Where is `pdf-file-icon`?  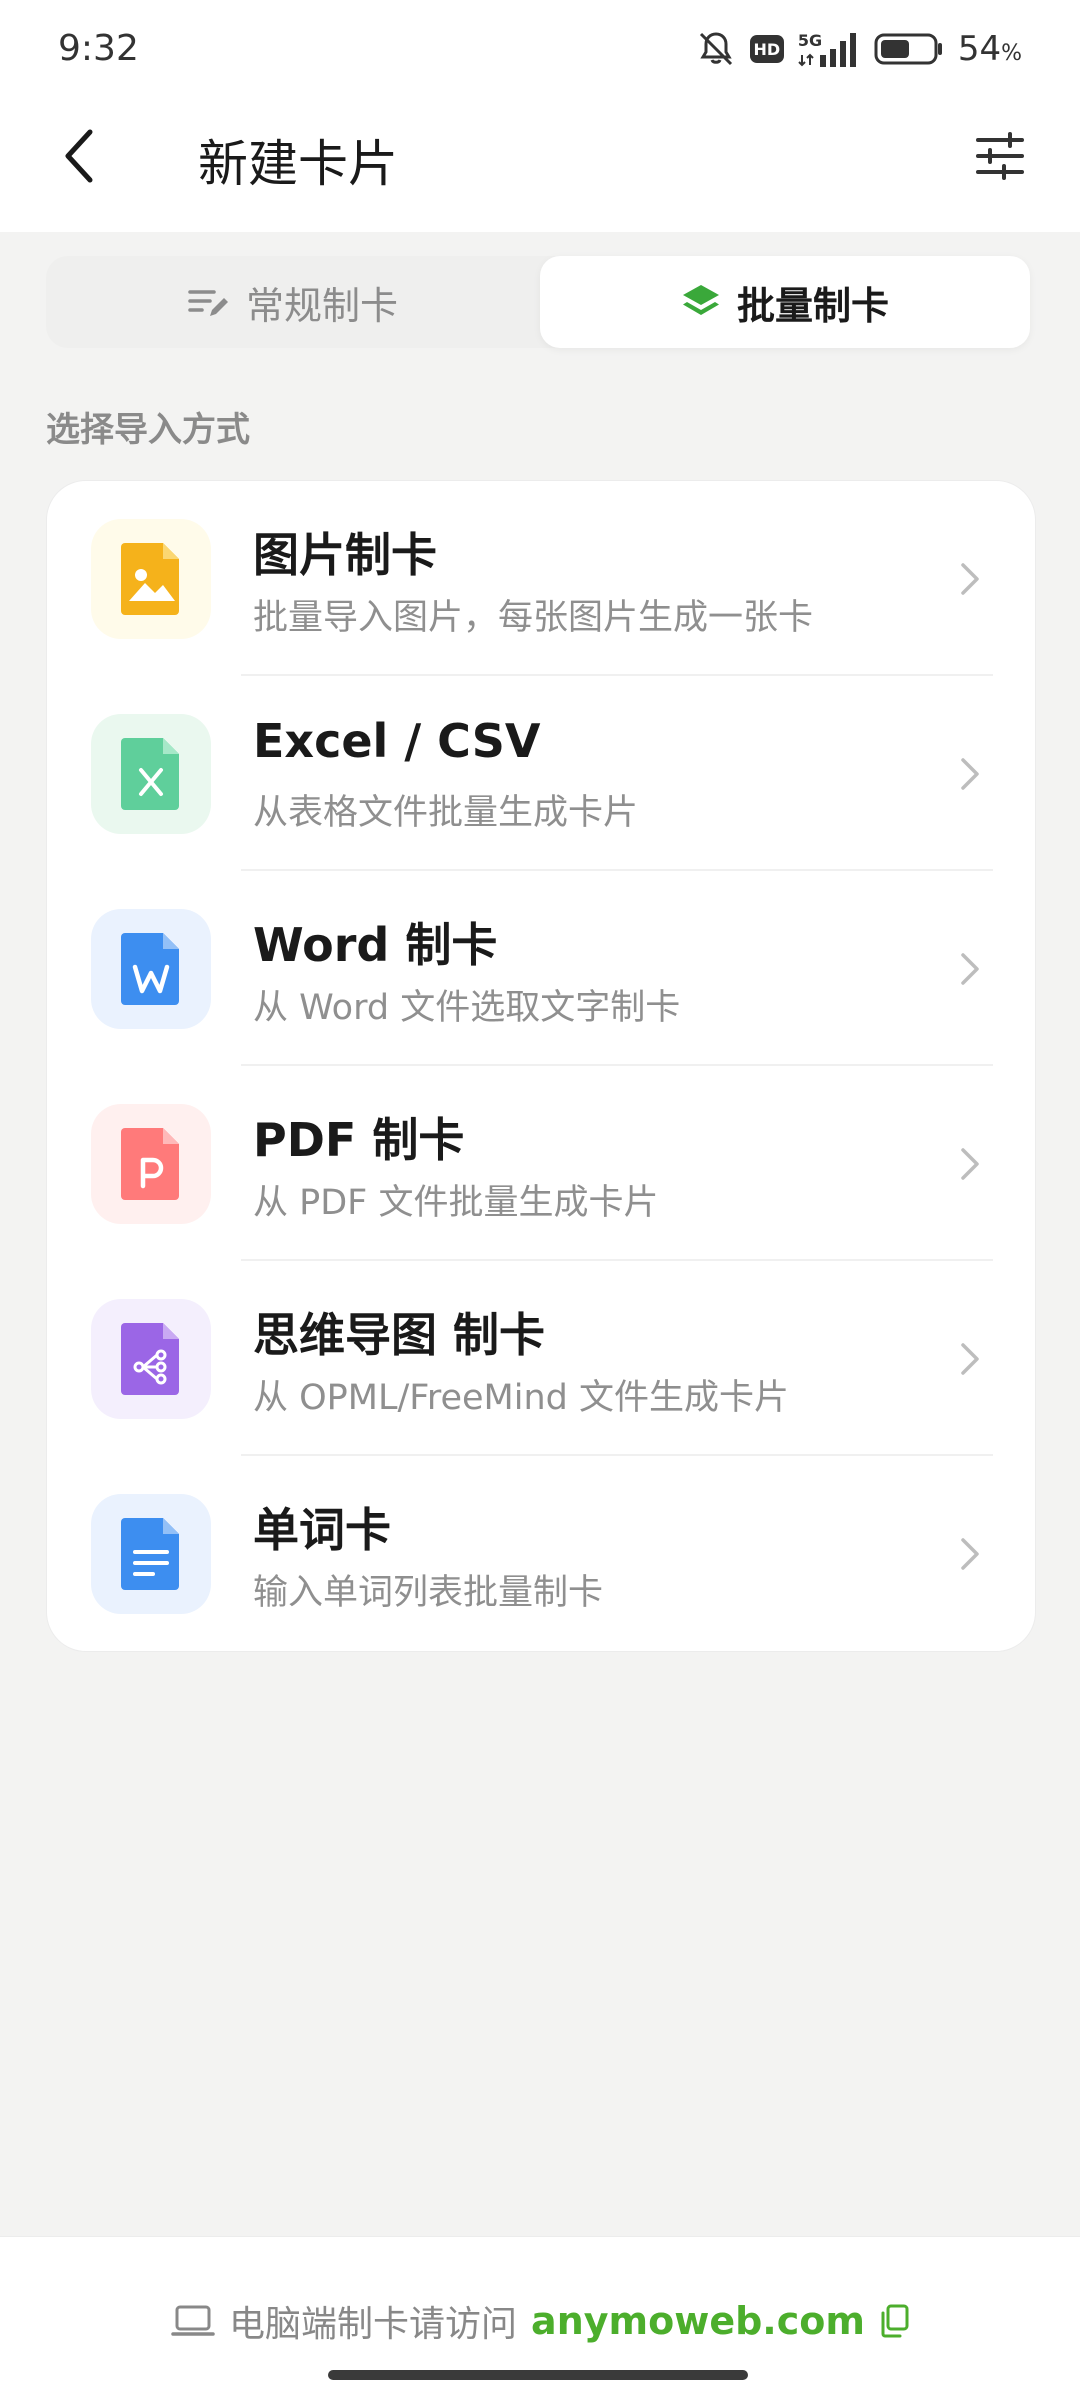 pdf-file-icon is located at coordinates (150, 1164).